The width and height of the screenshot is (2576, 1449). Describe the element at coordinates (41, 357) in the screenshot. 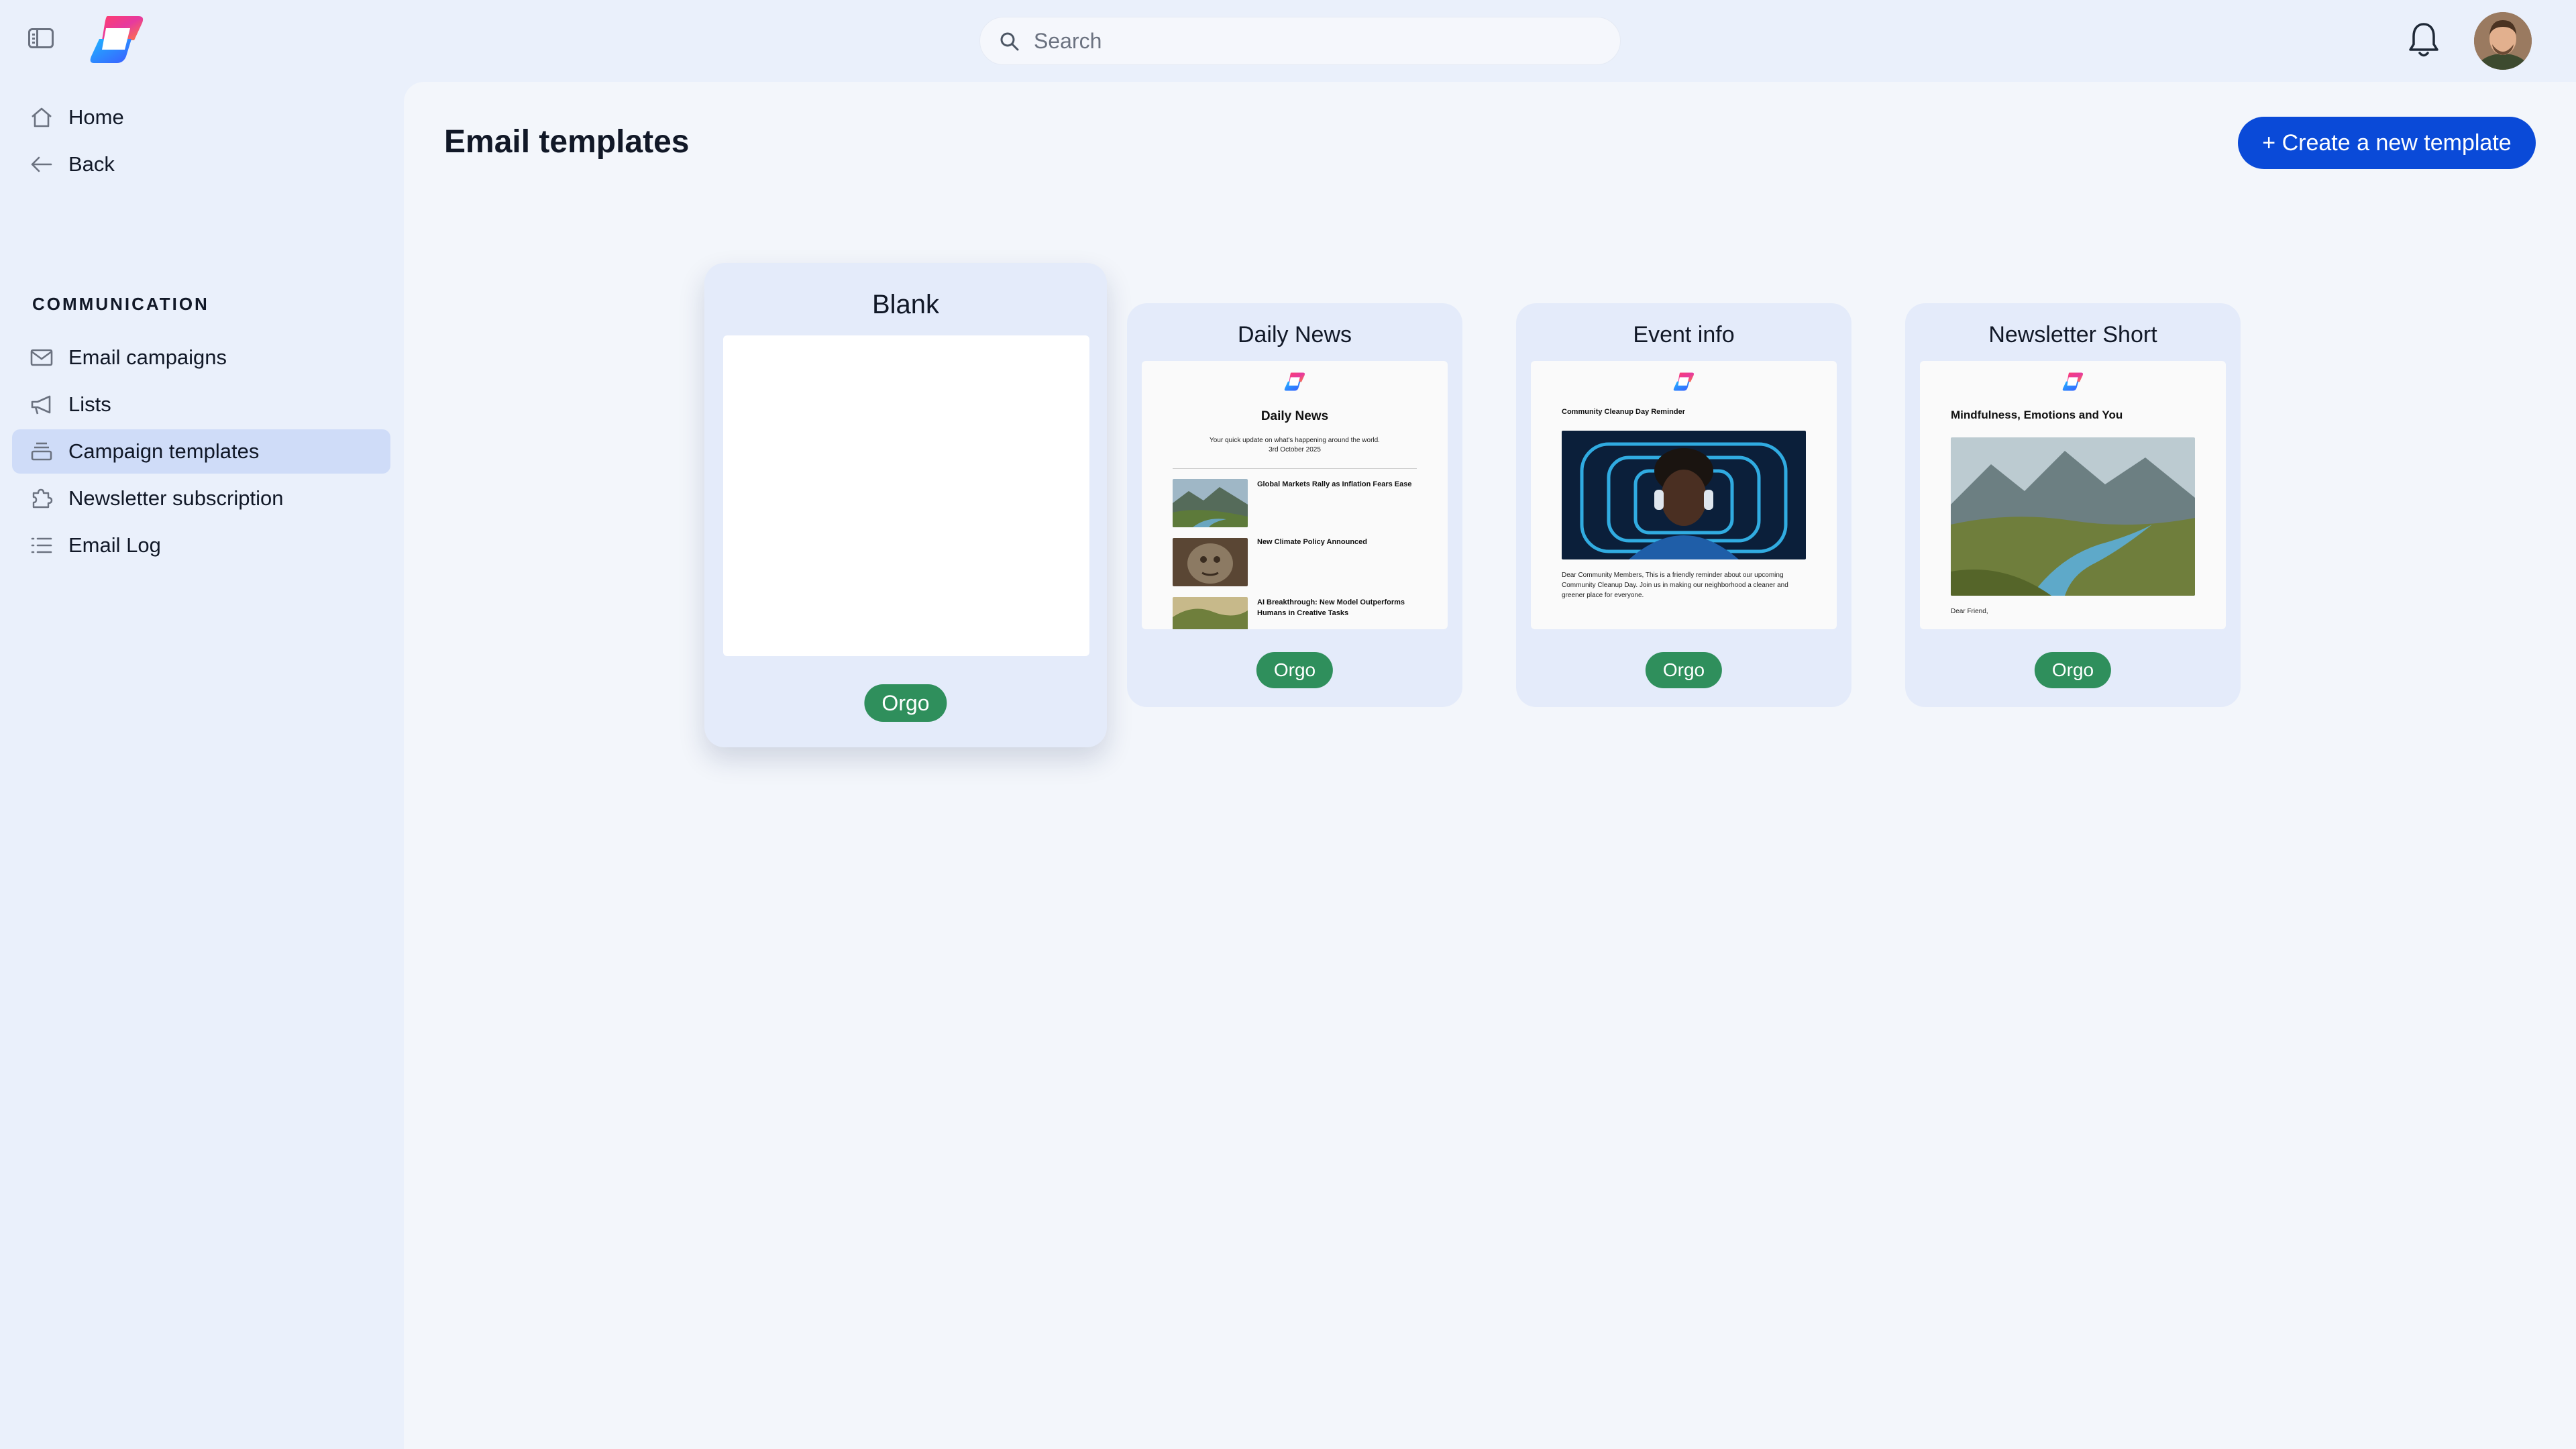

I see `mail-icon` at that location.